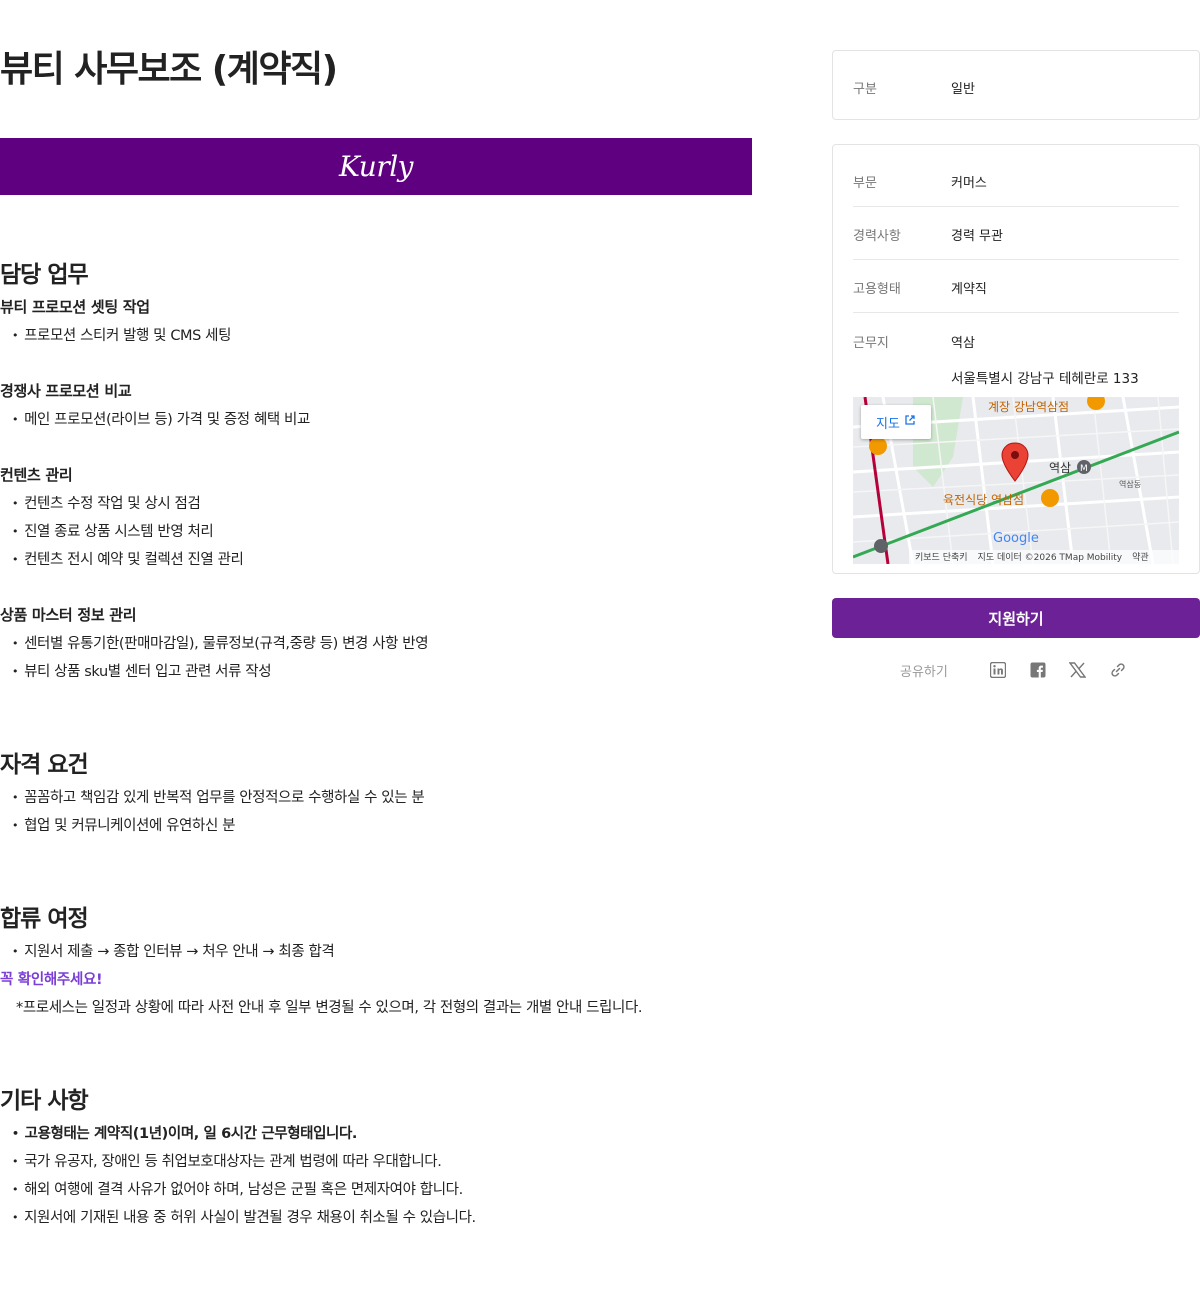  I want to click on share-bar: 공유하기, so click(1019, 670).